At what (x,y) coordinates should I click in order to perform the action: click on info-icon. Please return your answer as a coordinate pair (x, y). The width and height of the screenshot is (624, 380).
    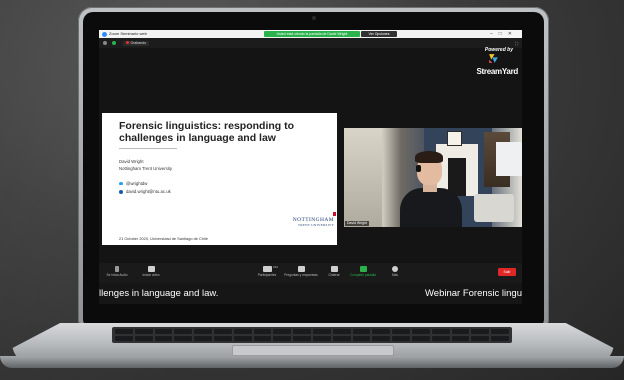
    Looking at the image, I should click on (105, 43).